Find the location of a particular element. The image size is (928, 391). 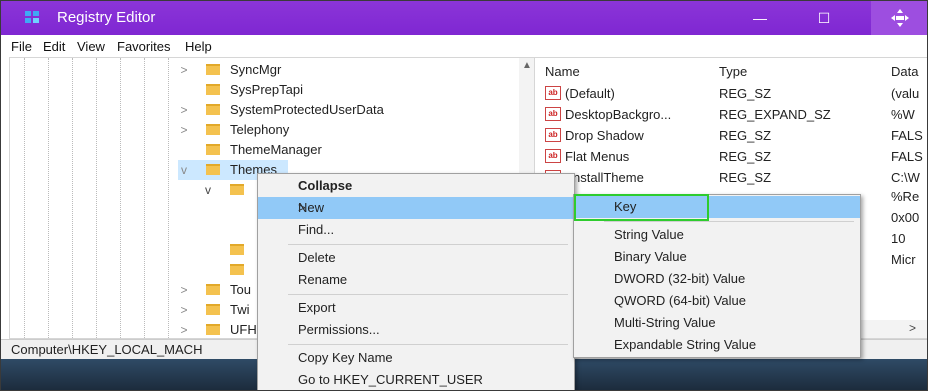

value-row: ab Drop Shadow REG_SZ FALS is located at coordinates (736, 136).